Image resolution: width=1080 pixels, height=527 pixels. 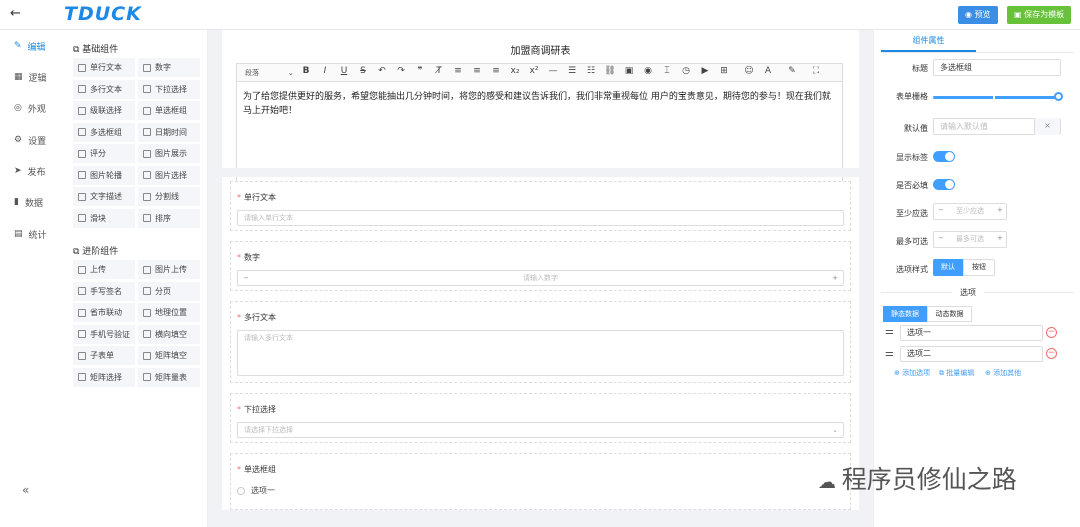 What do you see at coordinates (104, 312) in the screenshot?
I see `palette-item: 省市联动` at bounding box center [104, 312].